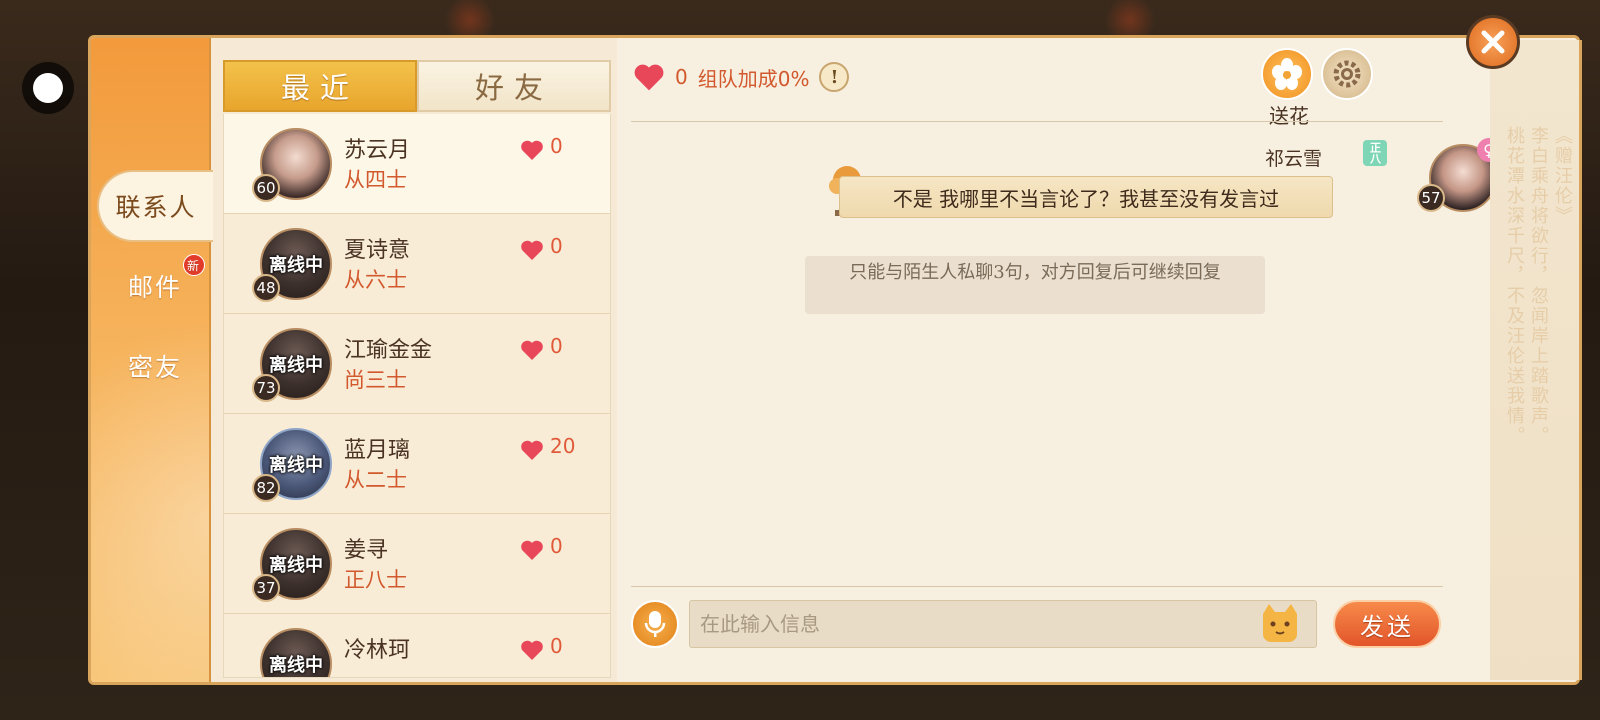 The image size is (1600, 720). I want to click on poem: 《赠汪伦》 李白乘舟将欲行，忽闻岸上踏歌声。 桃花潭水深千尺，不及汪伦送我情。, so click(1537, 336).